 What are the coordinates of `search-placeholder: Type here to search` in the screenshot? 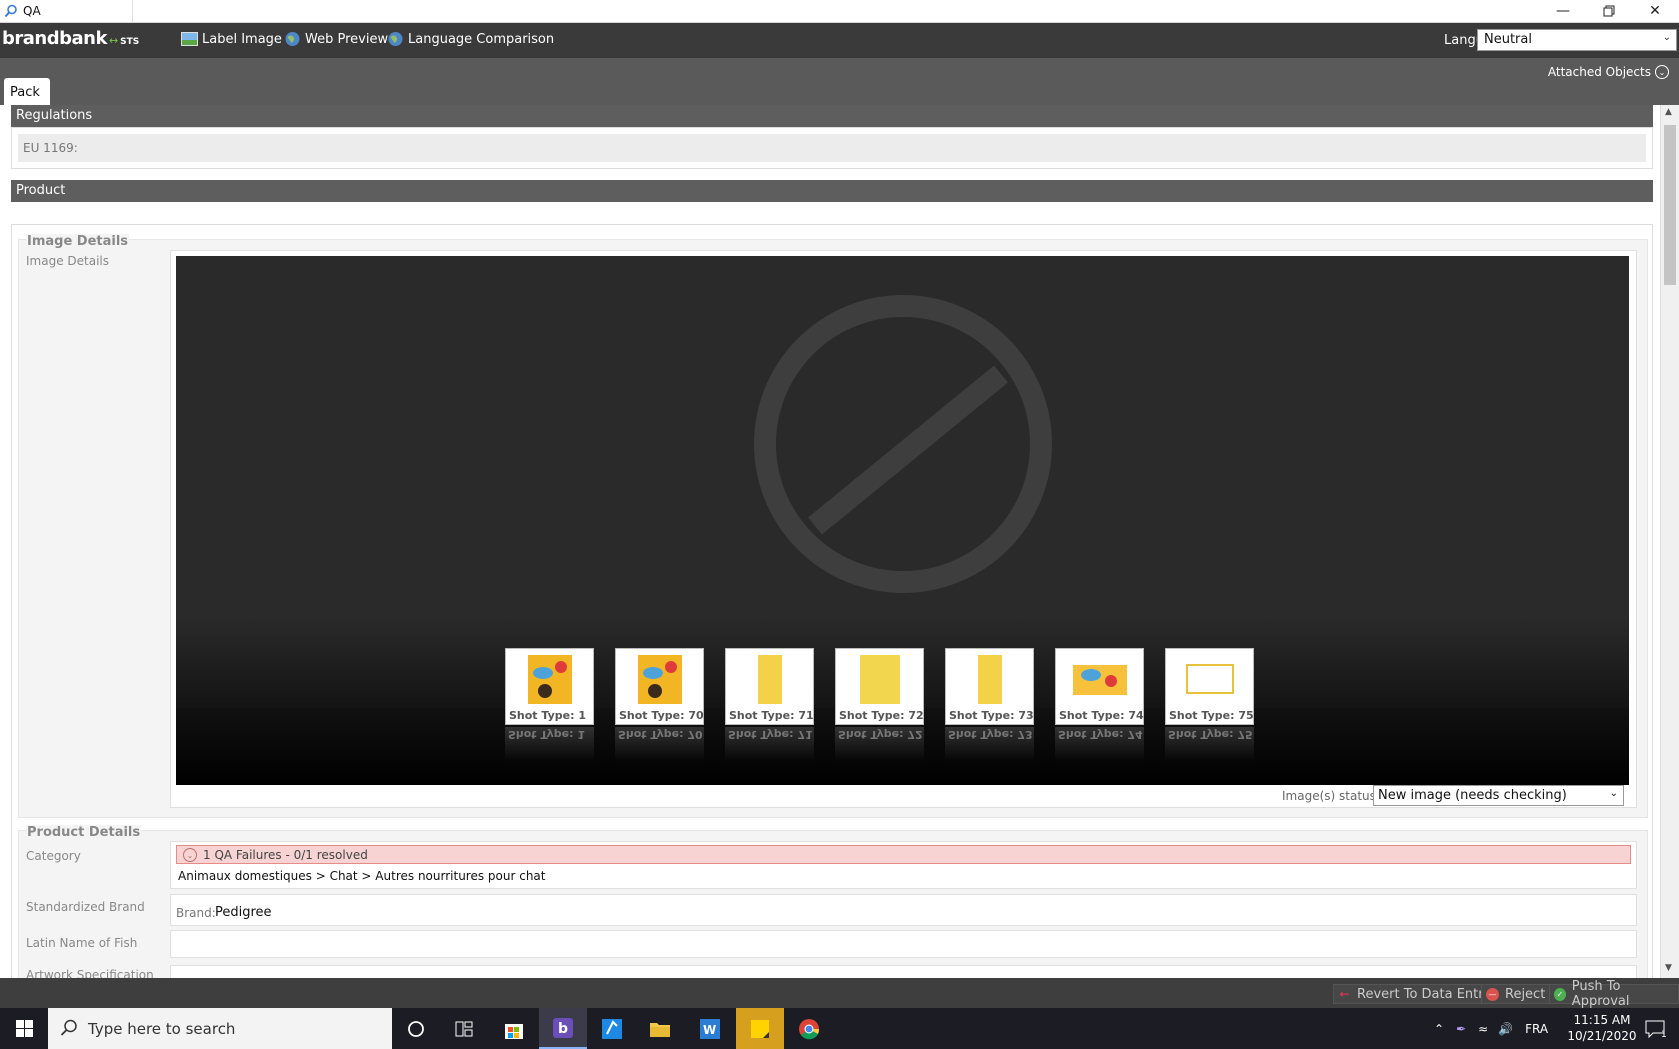 It's located at (162, 1028).